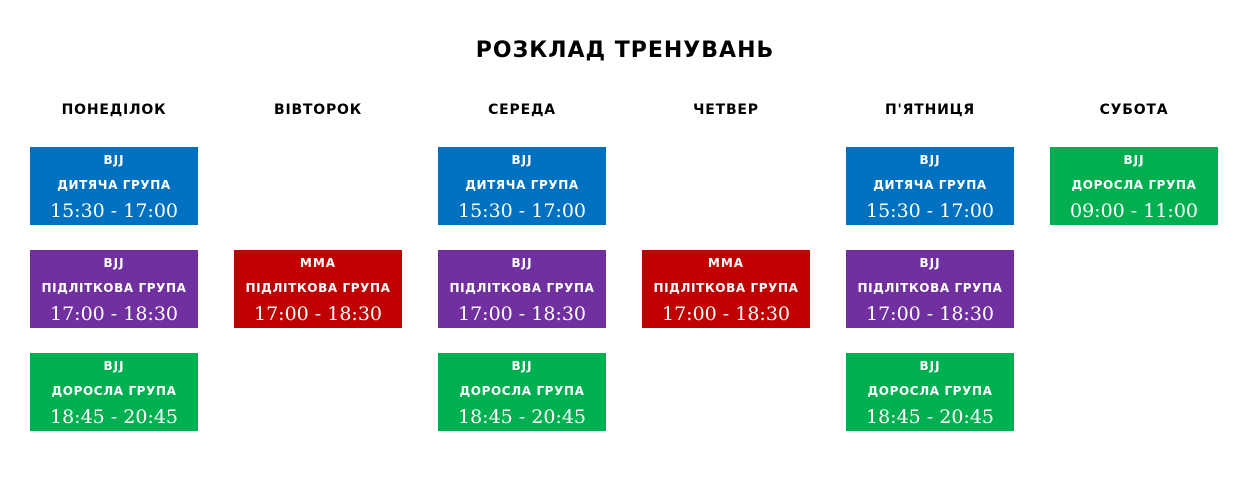 The width and height of the screenshot is (1250, 479). I want to click on class-card-monday-adults-bjj: BJJ ДОРОСЛА ГРУПА 18:45 - 20:45, so click(114, 392).